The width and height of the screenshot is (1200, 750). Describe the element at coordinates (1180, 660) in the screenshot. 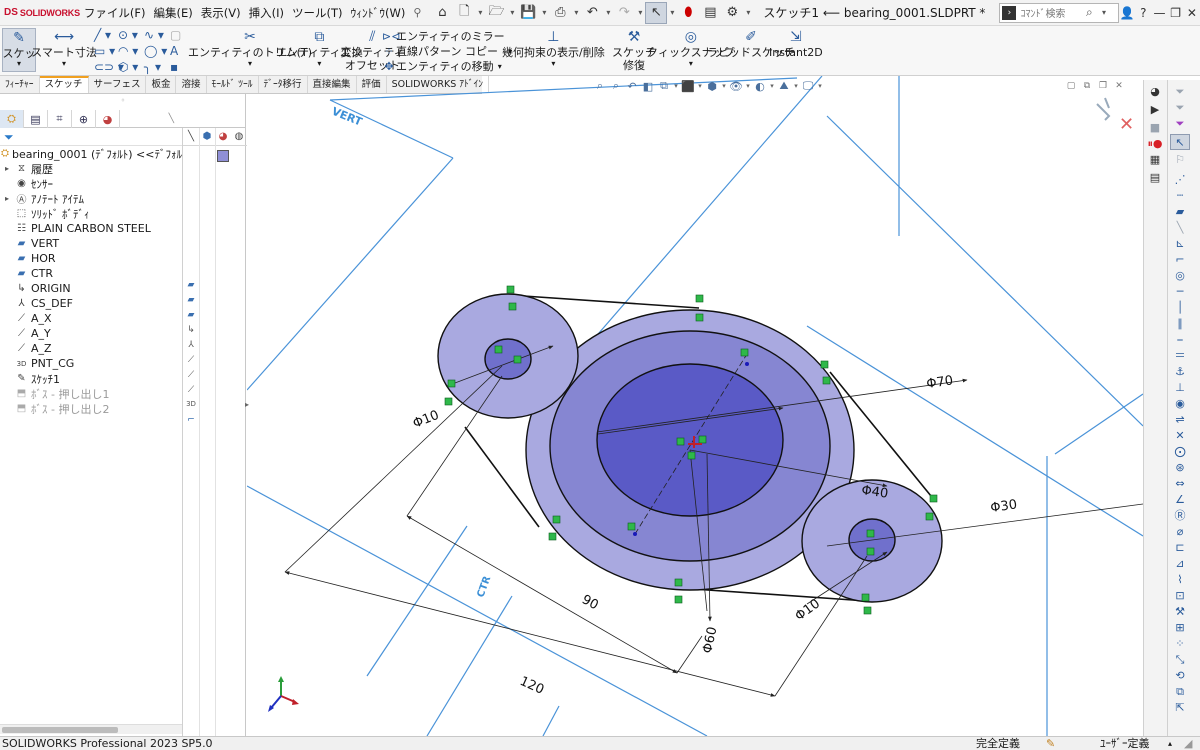

I see `scale-icon: ⤡` at that location.